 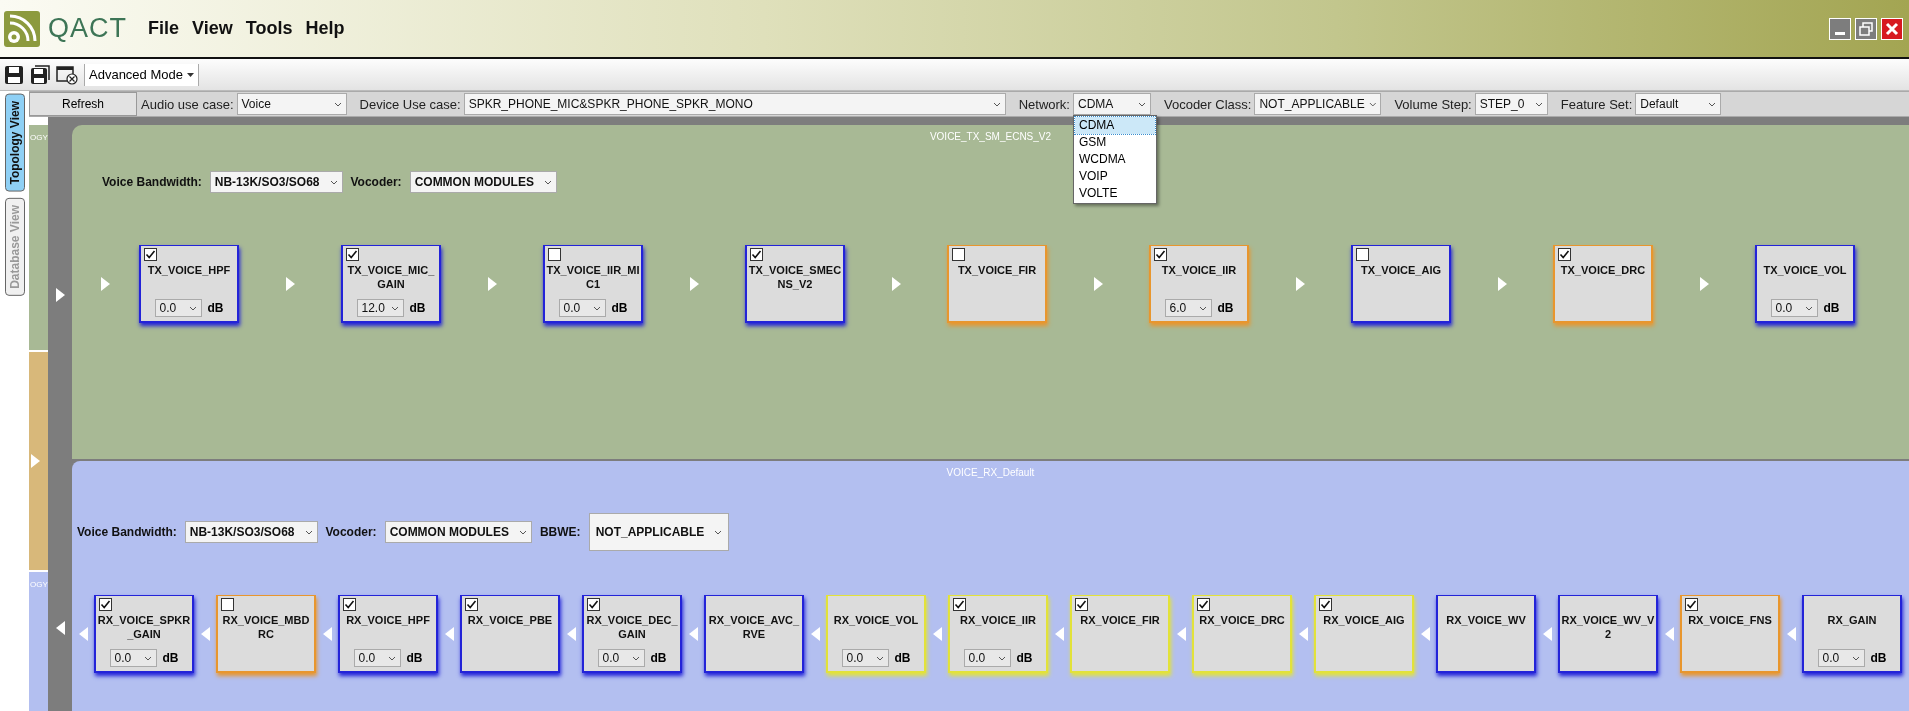 What do you see at coordinates (1114, 176) in the screenshot?
I see `dropdown-option: VOIP` at bounding box center [1114, 176].